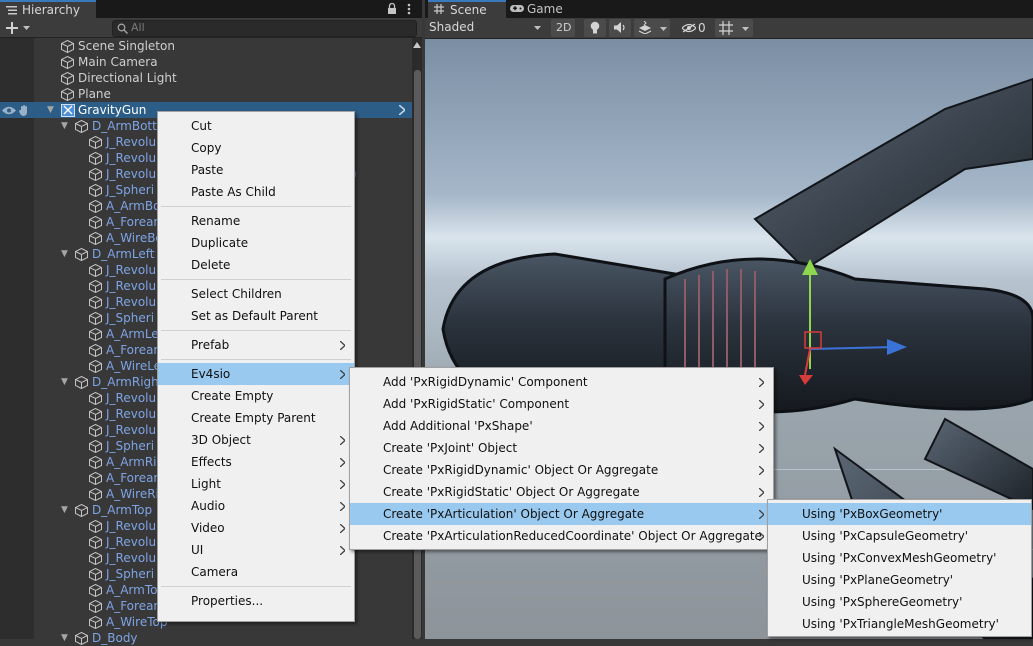 The image size is (1033, 646). What do you see at coordinates (899, 624) in the screenshot?
I see `geometry-menu-item: Using 'PxTriangleMeshGeometry'` at bounding box center [899, 624].